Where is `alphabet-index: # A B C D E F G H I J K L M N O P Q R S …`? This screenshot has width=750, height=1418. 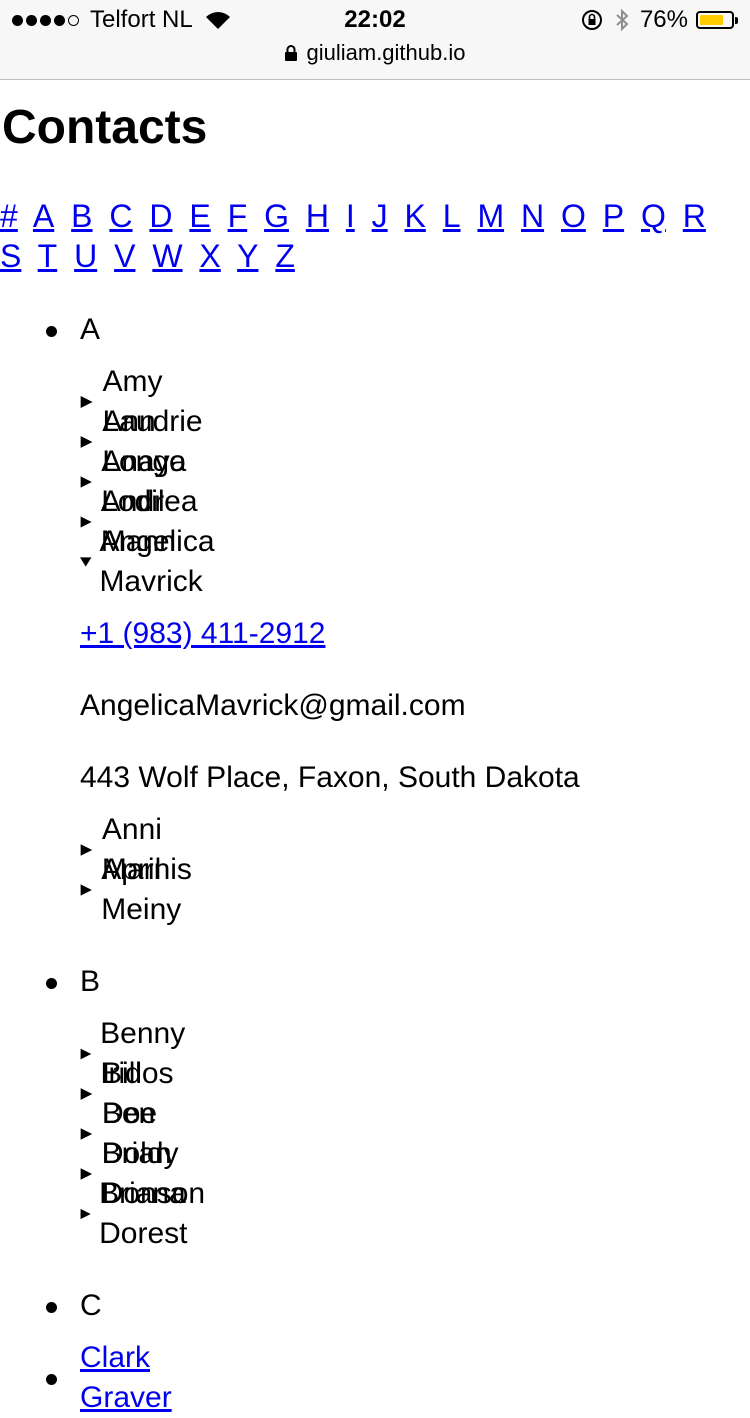 alphabet-index: # A B C D E F G H I J K L M N O P Q R S … is located at coordinates (370, 236).